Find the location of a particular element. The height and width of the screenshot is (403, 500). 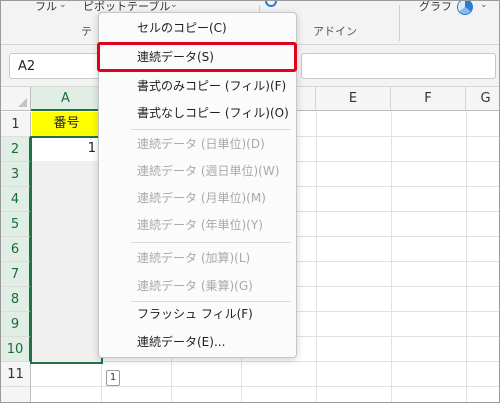

name-box: A2 is located at coordinates (59, 66).